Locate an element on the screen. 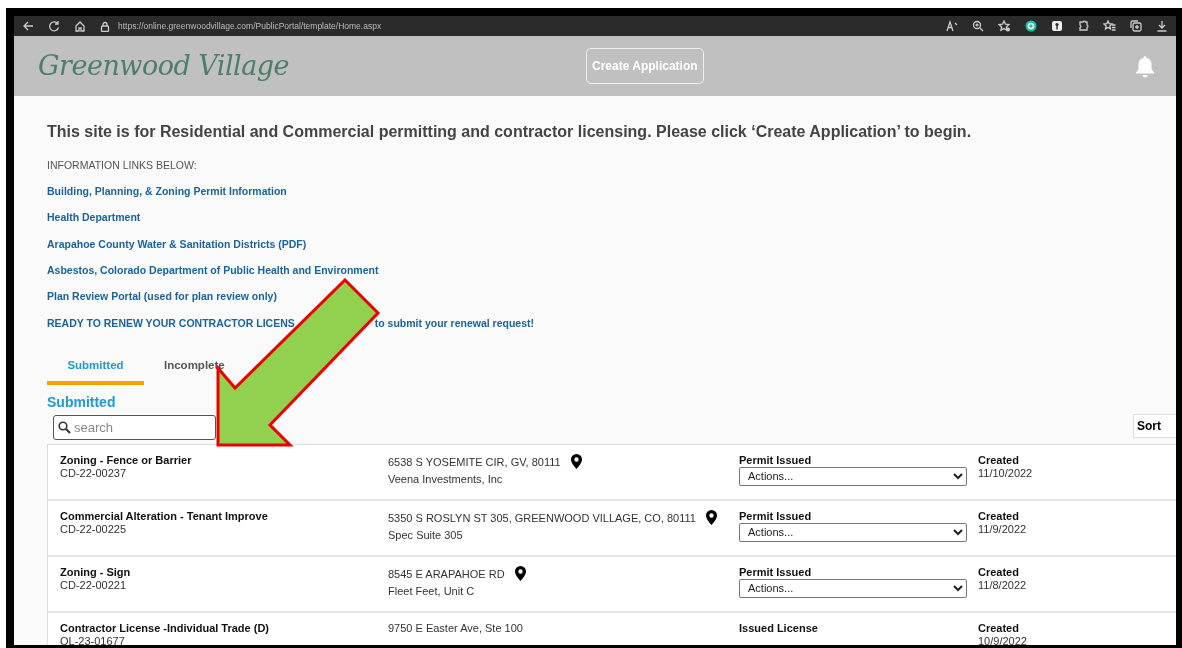  search-input: search is located at coordinates (139, 428).